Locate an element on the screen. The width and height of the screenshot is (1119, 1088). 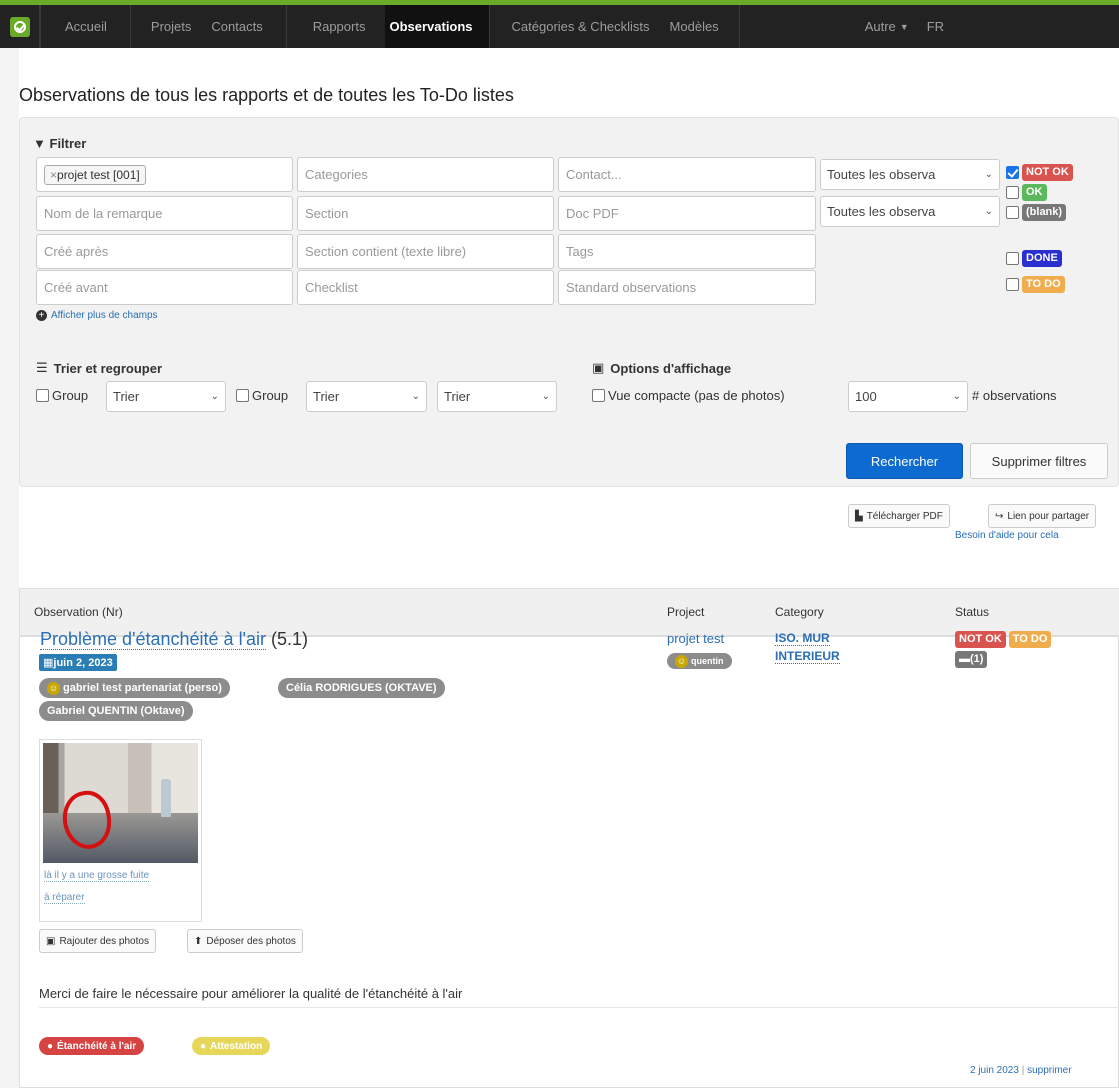
person-name: Célia RODRIGUES (OKTAVE) is located at coordinates (361, 688).